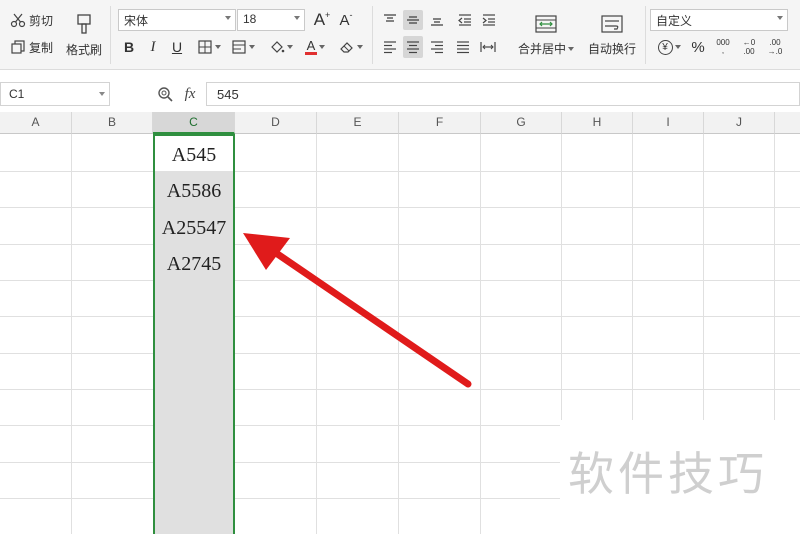 Image resolution: width=800 pixels, height=534 pixels. Describe the element at coordinates (719, 20) in the screenshot. I see `number-format-select: 自定义` at that location.